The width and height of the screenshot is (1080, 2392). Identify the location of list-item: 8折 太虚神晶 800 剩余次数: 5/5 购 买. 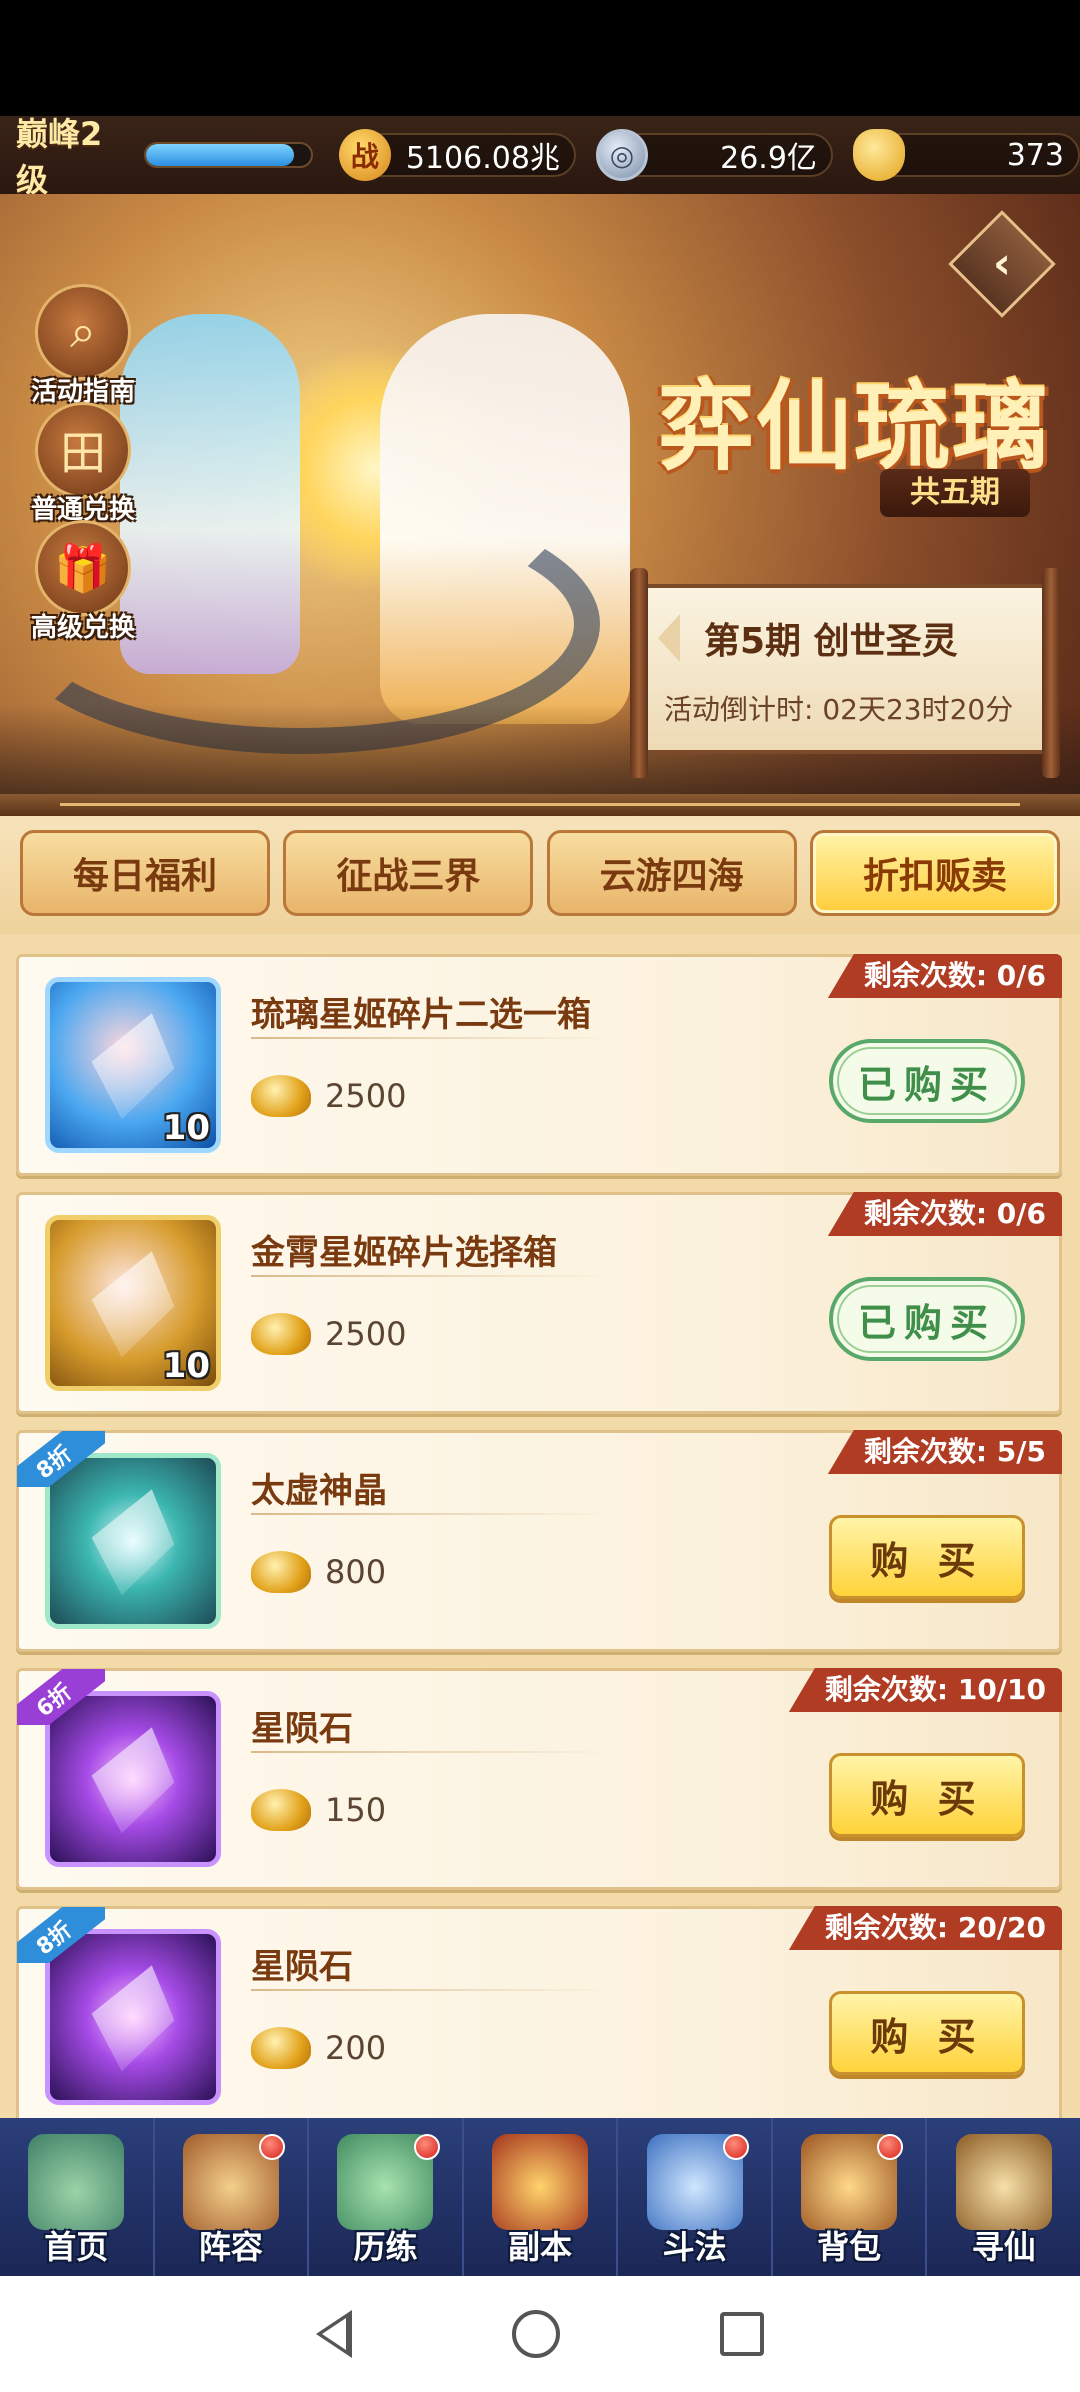
(539, 1541).